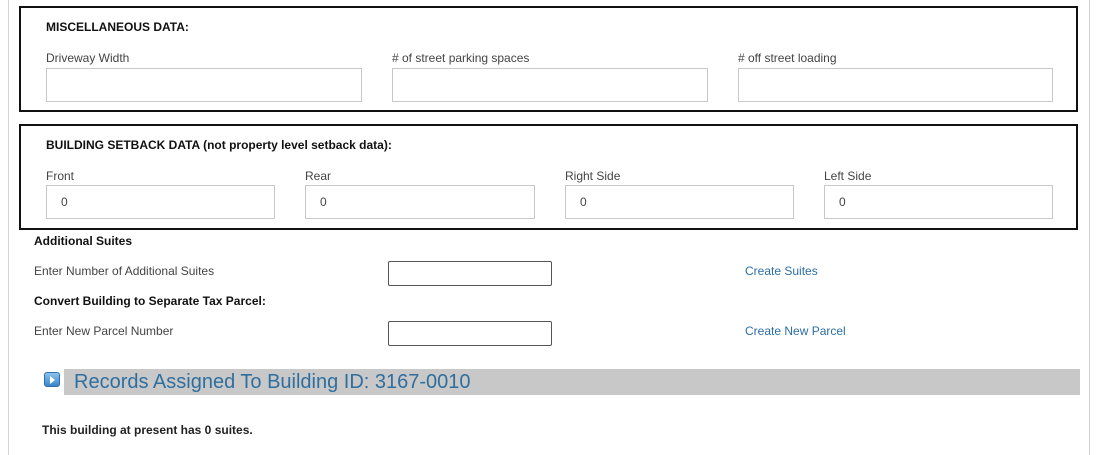 The image size is (1099, 455). Describe the element at coordinates (83, 241) in the screenshot. I see `additional-suites-heading: Additional Suites` at that location.